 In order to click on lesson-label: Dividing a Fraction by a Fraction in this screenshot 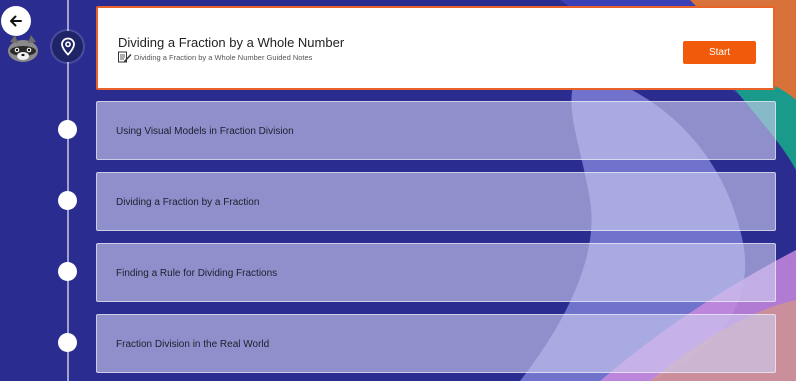, I will do `click(188, 202)`.